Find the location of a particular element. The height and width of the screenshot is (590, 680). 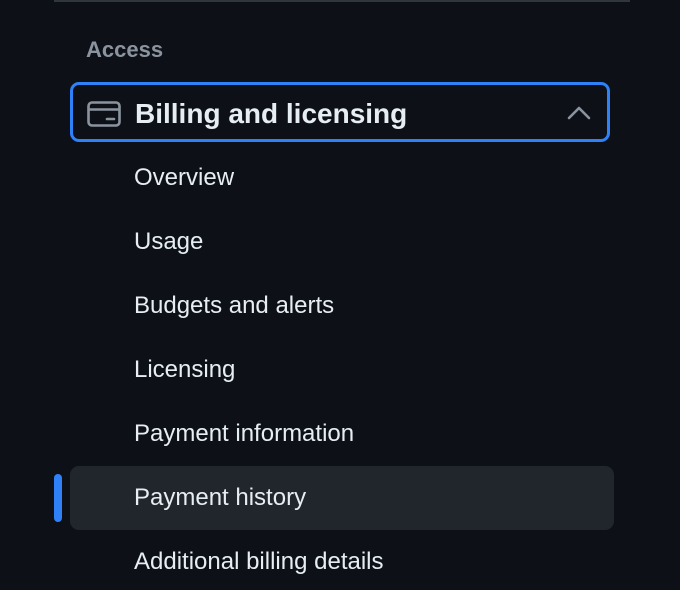

section-heading: Access is located at coordinates (125, 49).